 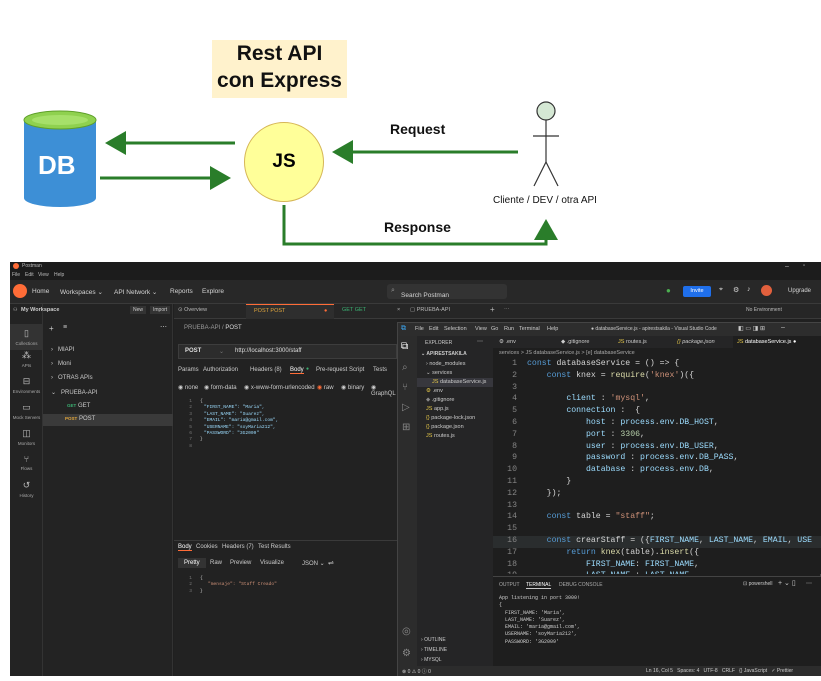 What do you see at coordinates (354, 310) in the screenshot?
I see `tab-get: GET GET` at bounding box center [354, 310].